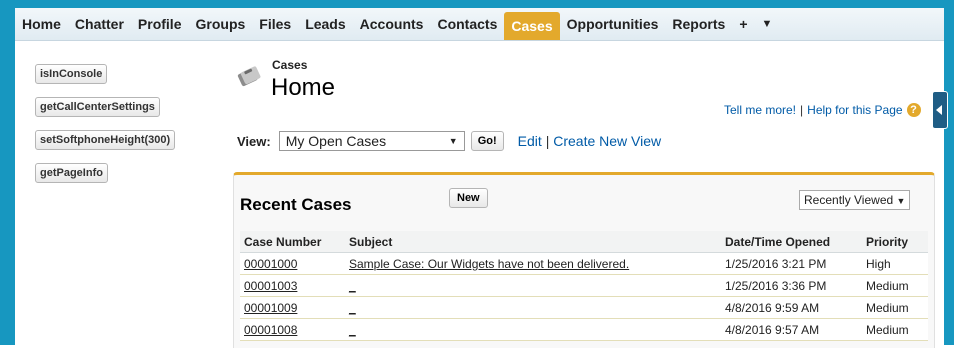 Image resolution: width=954 pixels, height=348 pixels. What do you see at coordinates (791, 329) in the screenshot?
I see `case-opened-cell: 4/8/2016 9:57 AM` at bounding box center [791, 329].